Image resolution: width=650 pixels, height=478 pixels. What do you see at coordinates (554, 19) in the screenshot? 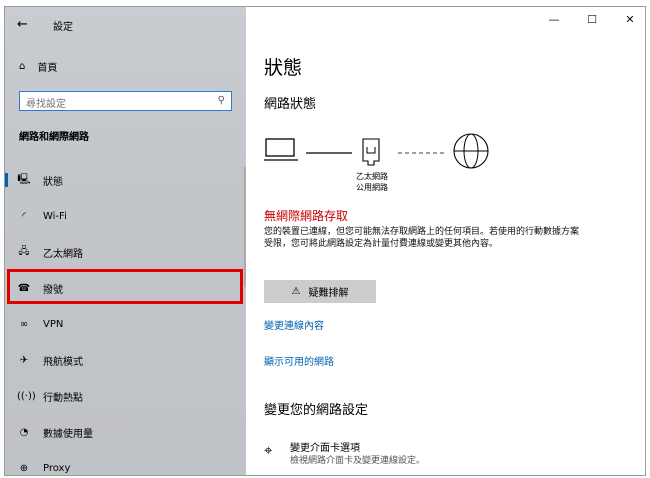
I see `minimize-button: —` at bounding box center [554, 19].